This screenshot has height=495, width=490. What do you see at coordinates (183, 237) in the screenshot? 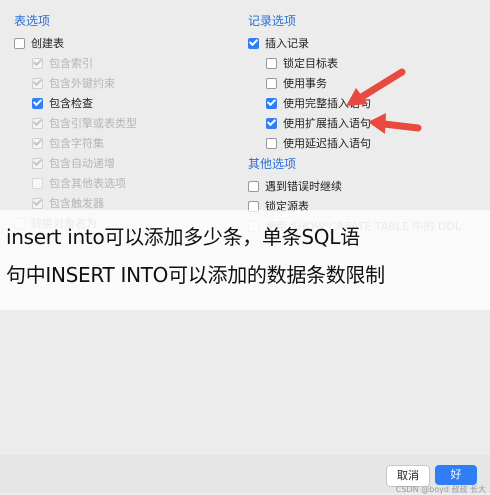
I see `caption-line-1: insert into可以添加多少条，单条SQL语` at bounding box center [183, 237].